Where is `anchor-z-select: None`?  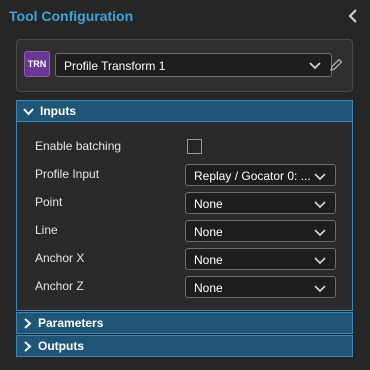 anchor-z-select: None is located at coordinates (260, 287).